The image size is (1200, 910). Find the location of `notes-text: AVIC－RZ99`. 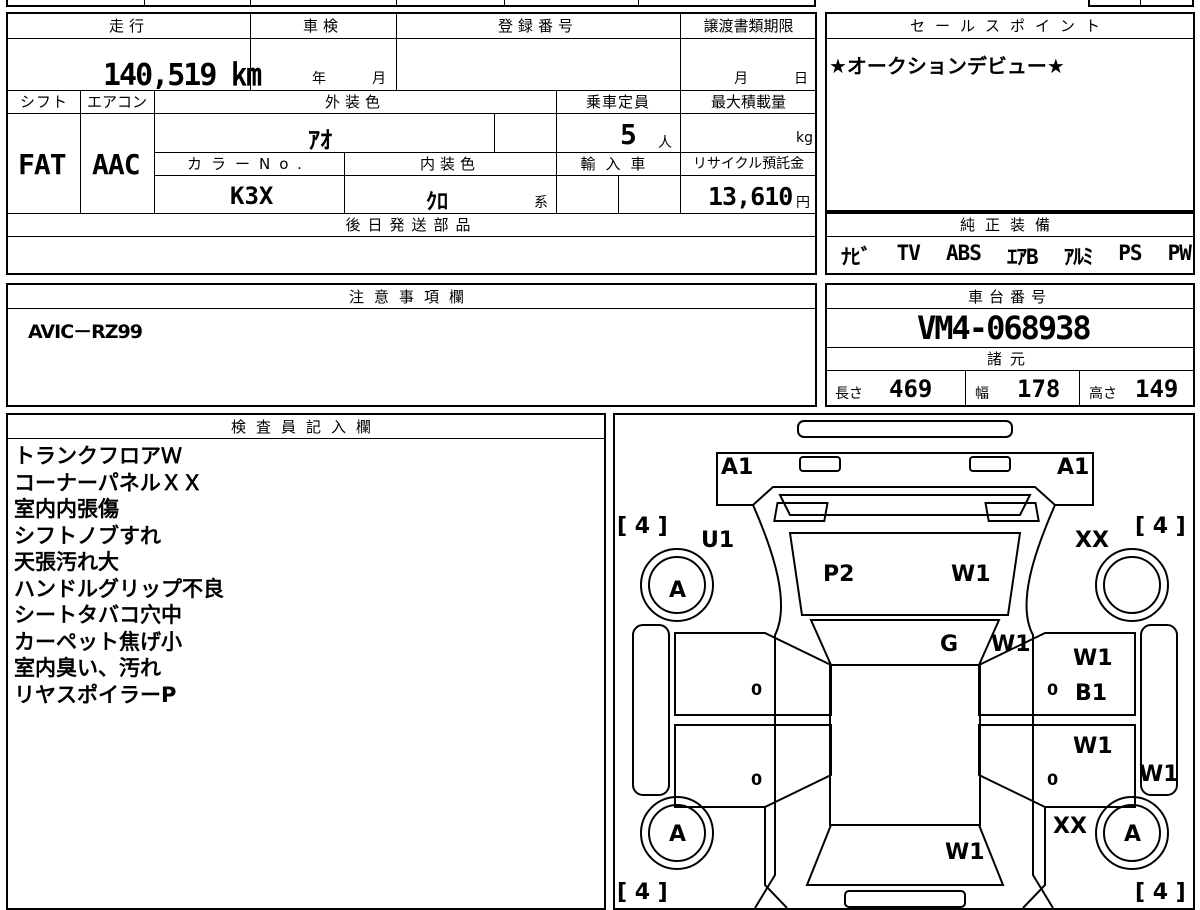

notes-text: AVIC－RZ99 is located at coordinates (85, 332).